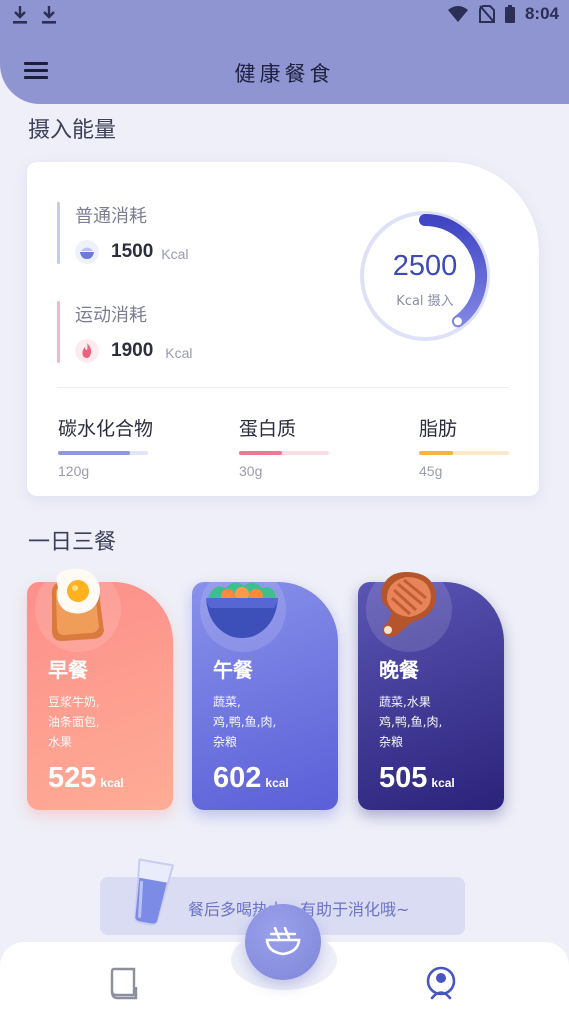 This screenshot has width=569, height=1018. Describe the element at coordinates (175, 254) in the screenshot. I see `normal-consume-unit: Kcal` at that location.